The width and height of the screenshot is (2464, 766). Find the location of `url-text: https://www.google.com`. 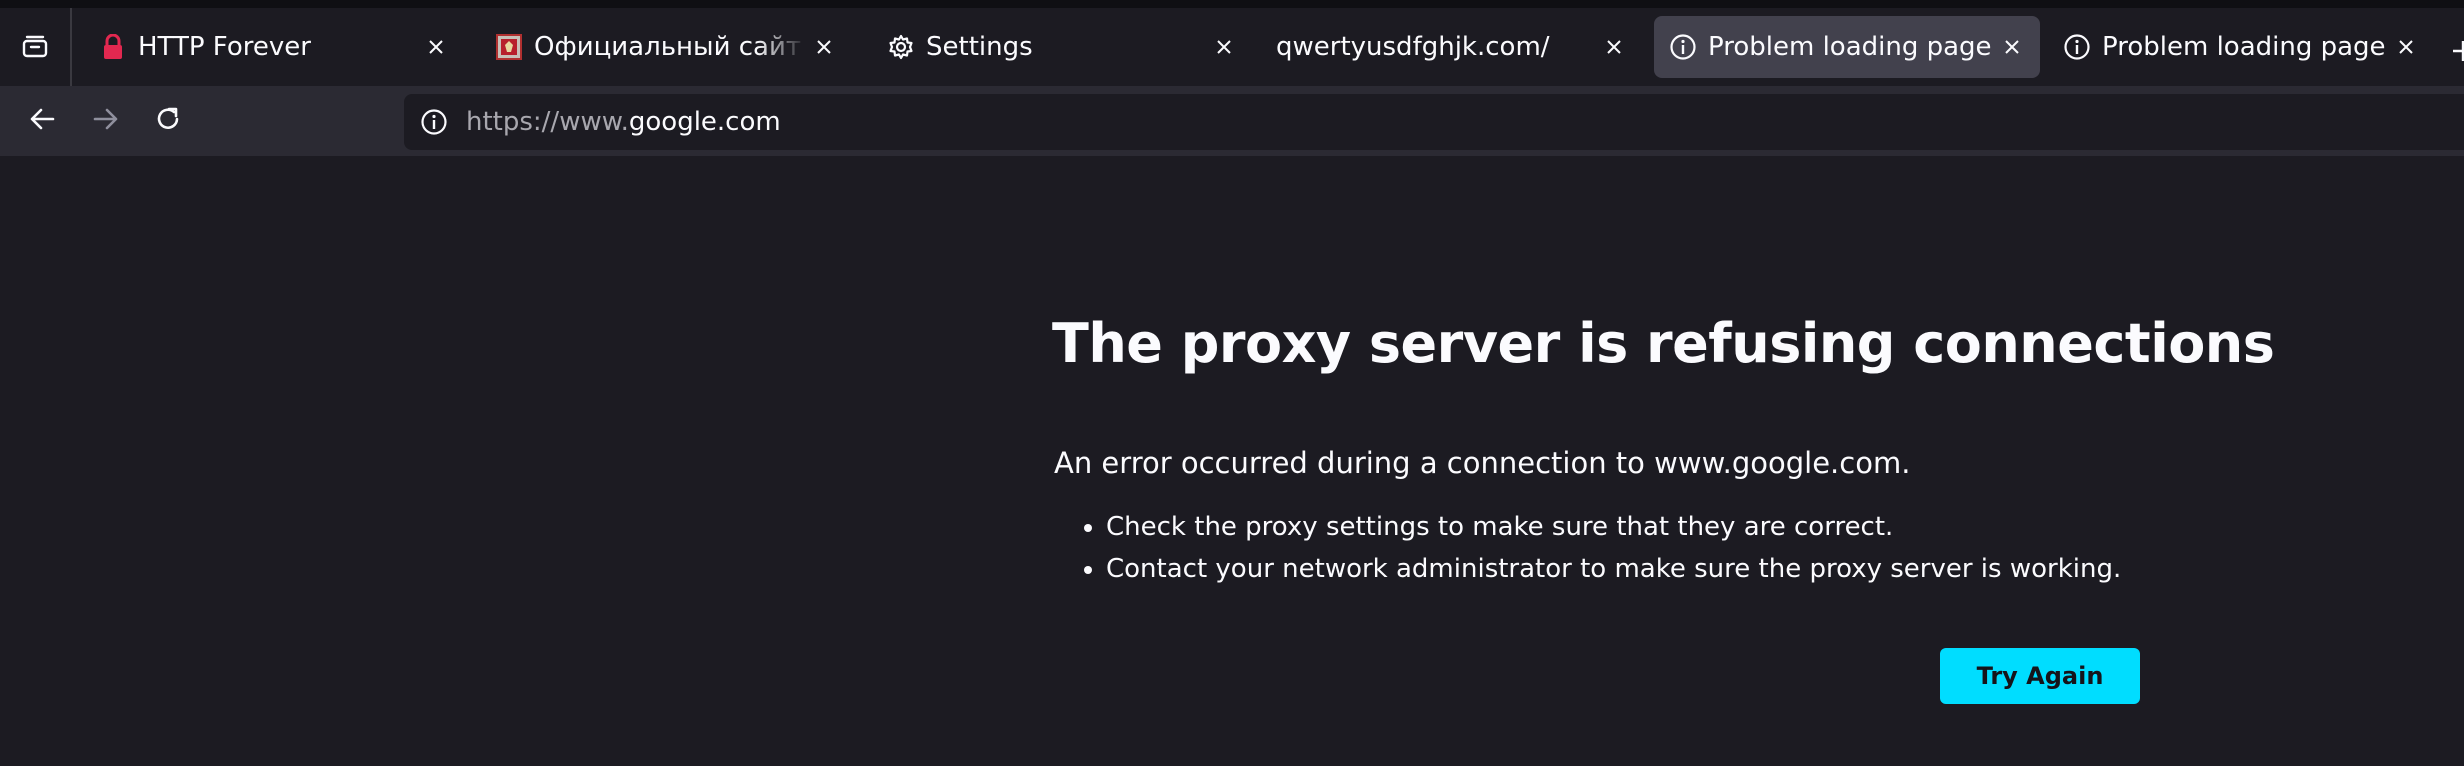

url-text: https://www.google.com is located at coordinates (623, 122).